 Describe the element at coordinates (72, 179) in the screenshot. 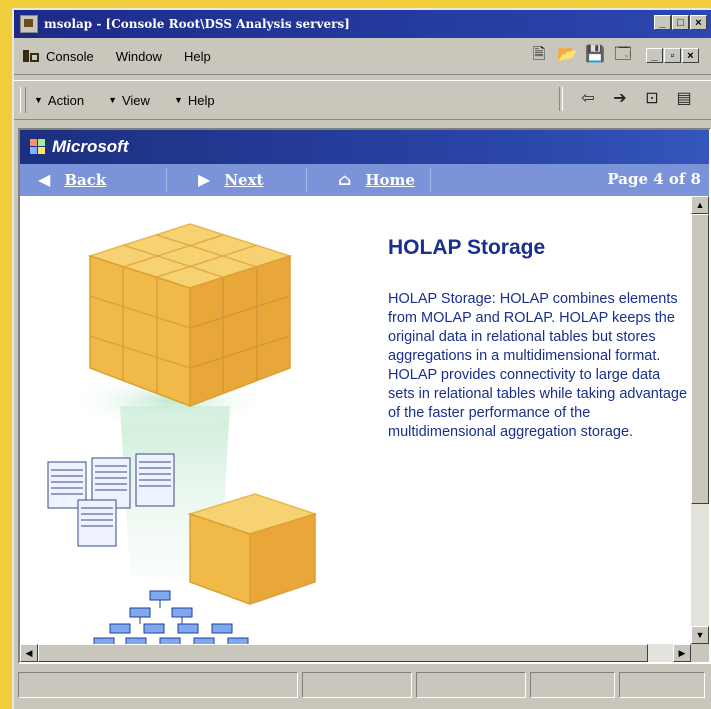

I see `back-link: ◀ Back` at that location.